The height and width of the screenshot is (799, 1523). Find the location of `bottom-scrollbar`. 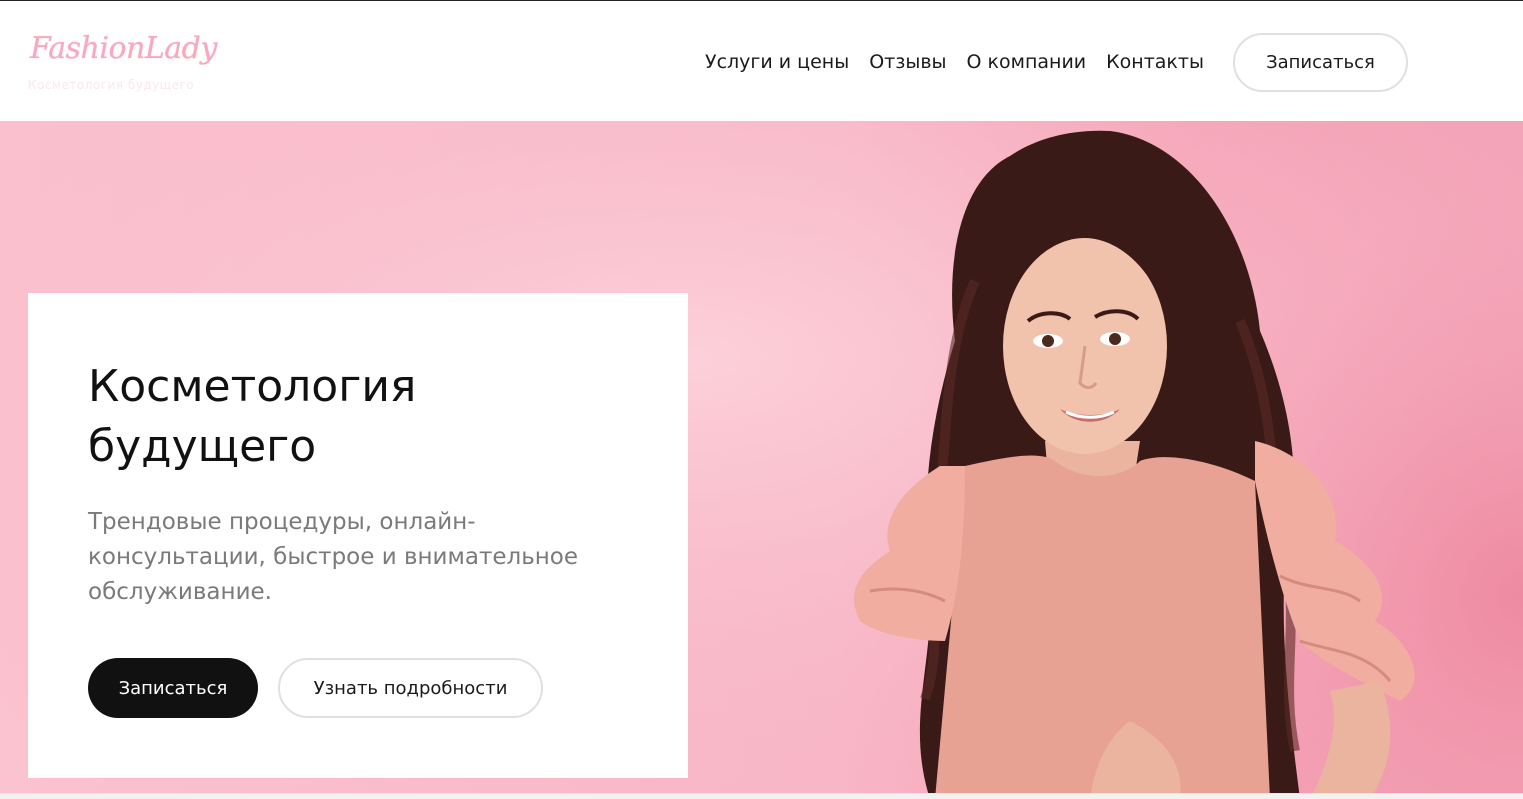

bottom-scrollbar is located at coordinates (761, 796).